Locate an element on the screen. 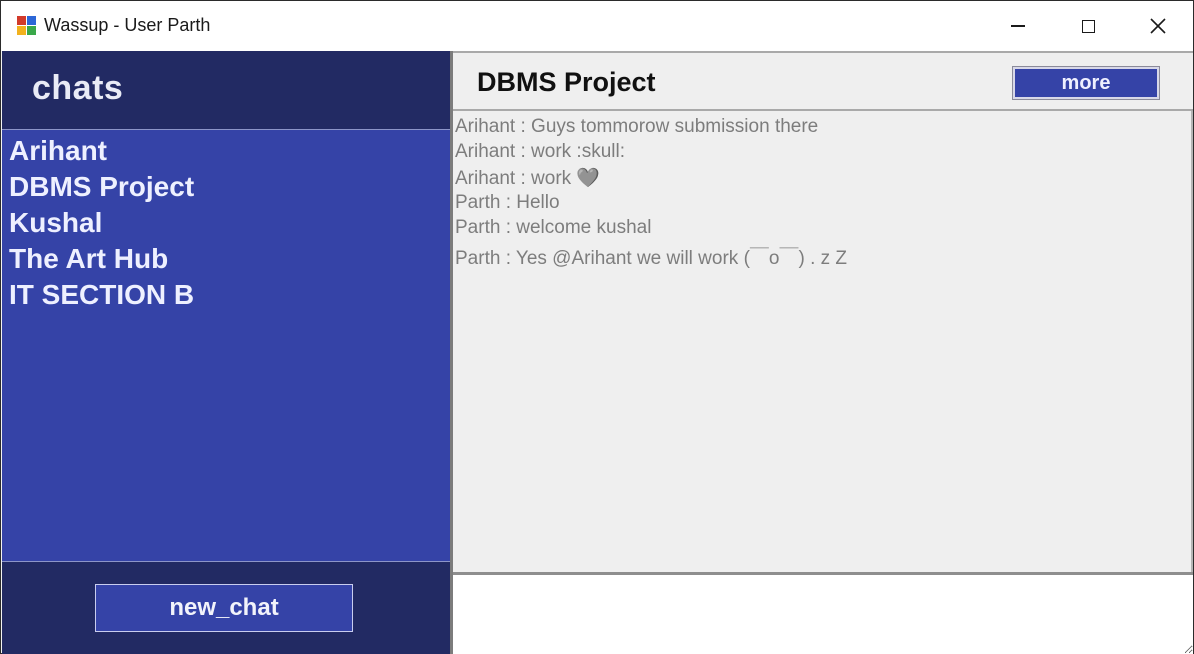 The image size is (1194, 654). chat-item-the-art-hub: The Art Hub is located at coordinates (88, 259).